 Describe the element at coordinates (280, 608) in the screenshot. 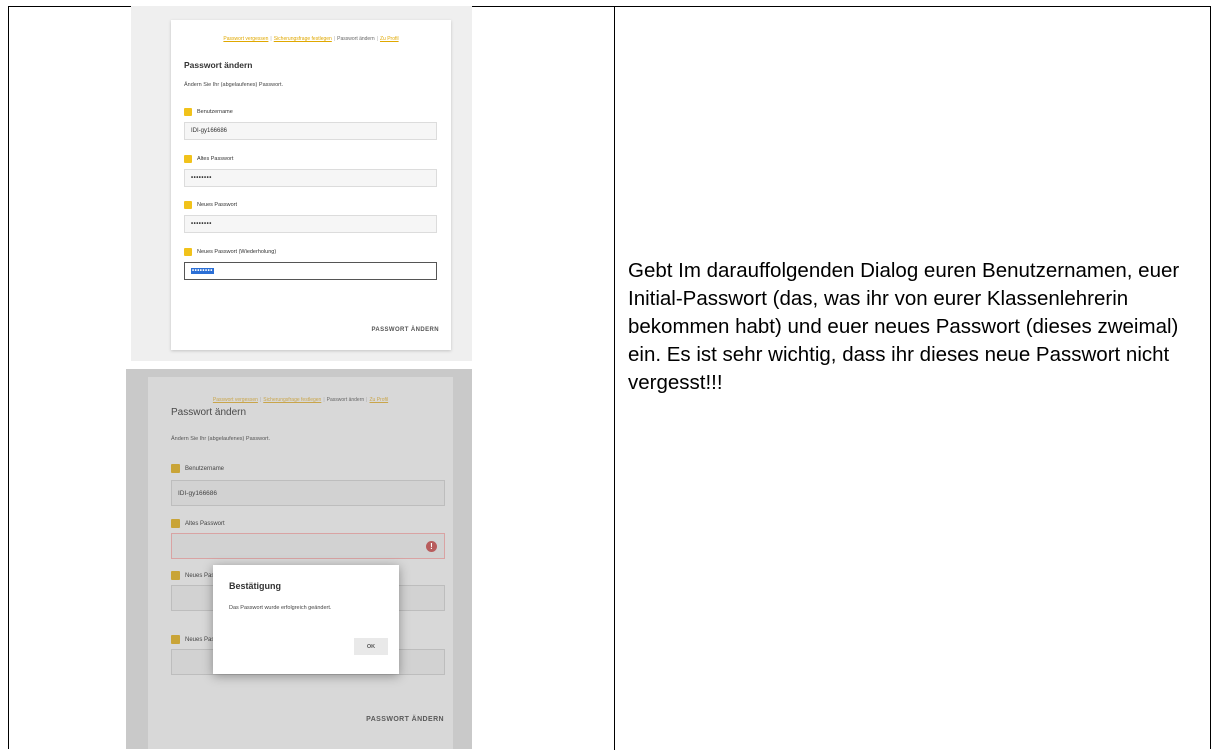

I see `dialog-message: Das Passwort wurde erfolgreich geändert.` at that location.